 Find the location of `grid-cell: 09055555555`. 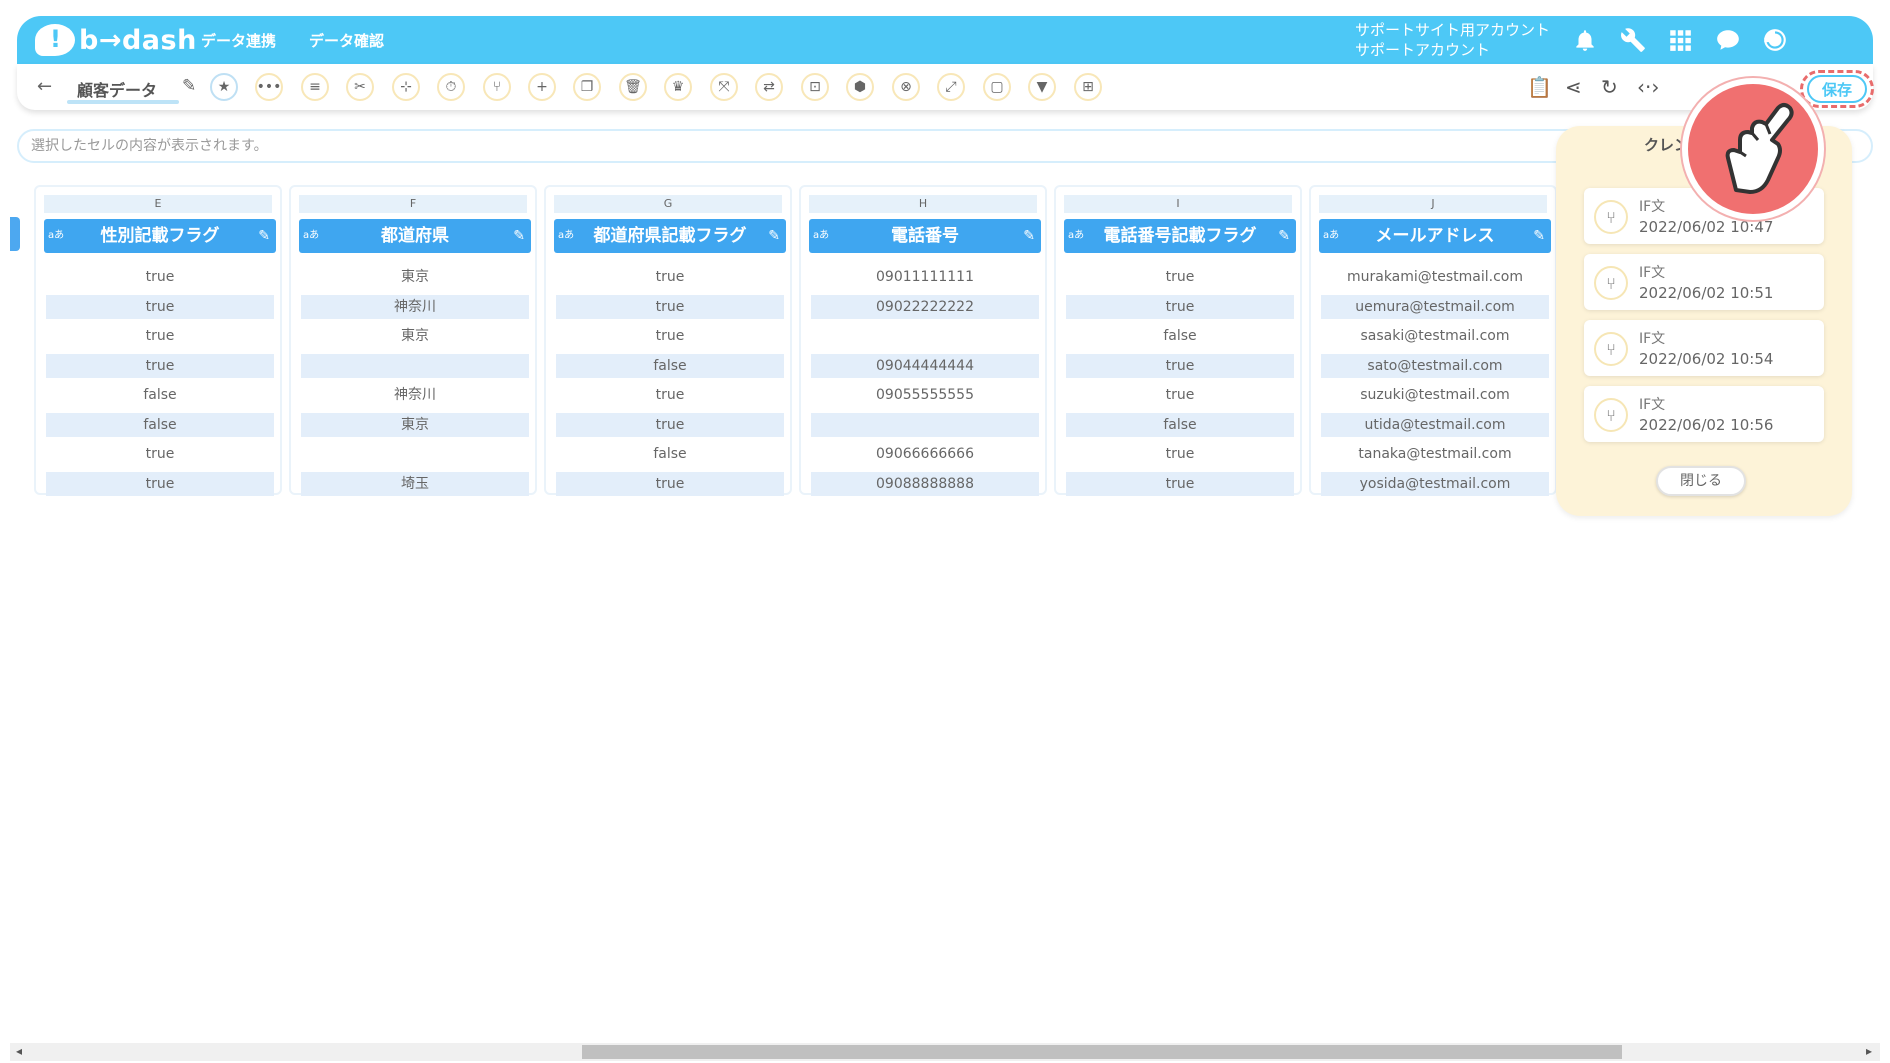

grid-cell: 09055555555 is located at coordinates (925, 395).